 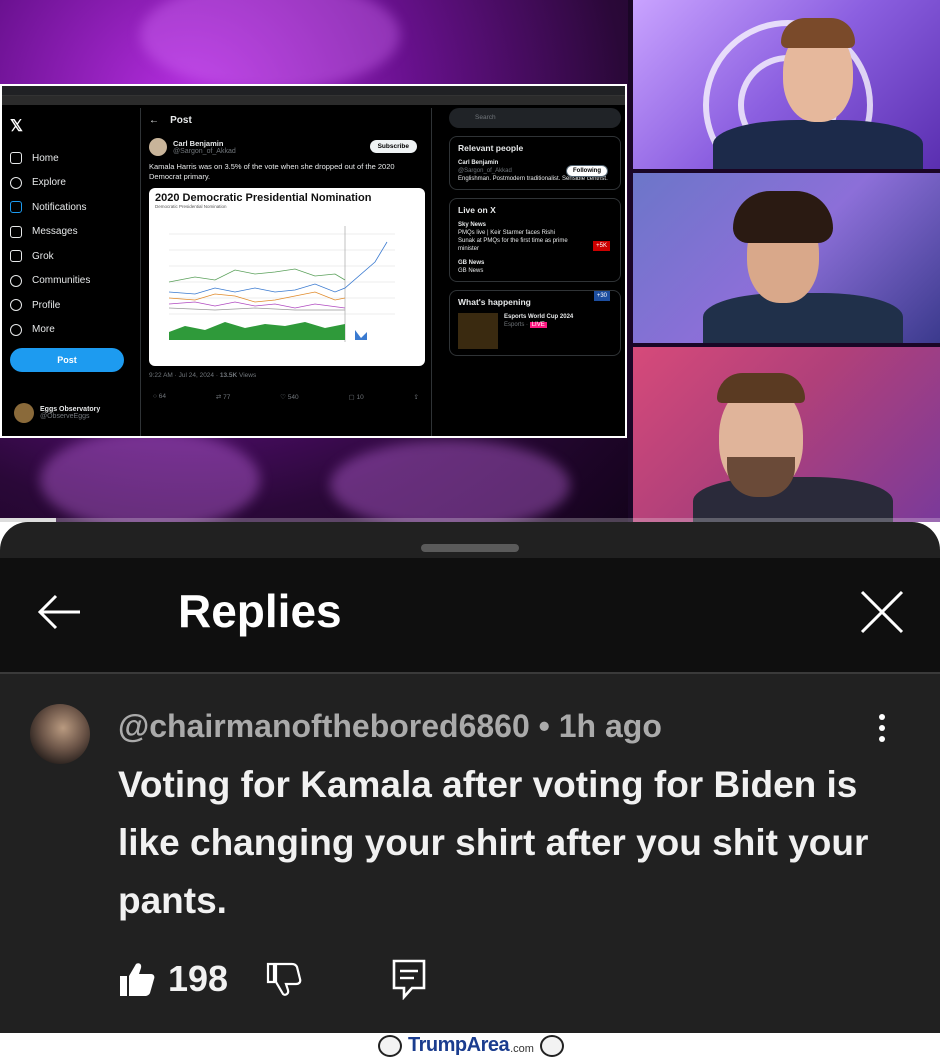 I want to click on x-nav-explore: Explore, so click(x=72, y=183).